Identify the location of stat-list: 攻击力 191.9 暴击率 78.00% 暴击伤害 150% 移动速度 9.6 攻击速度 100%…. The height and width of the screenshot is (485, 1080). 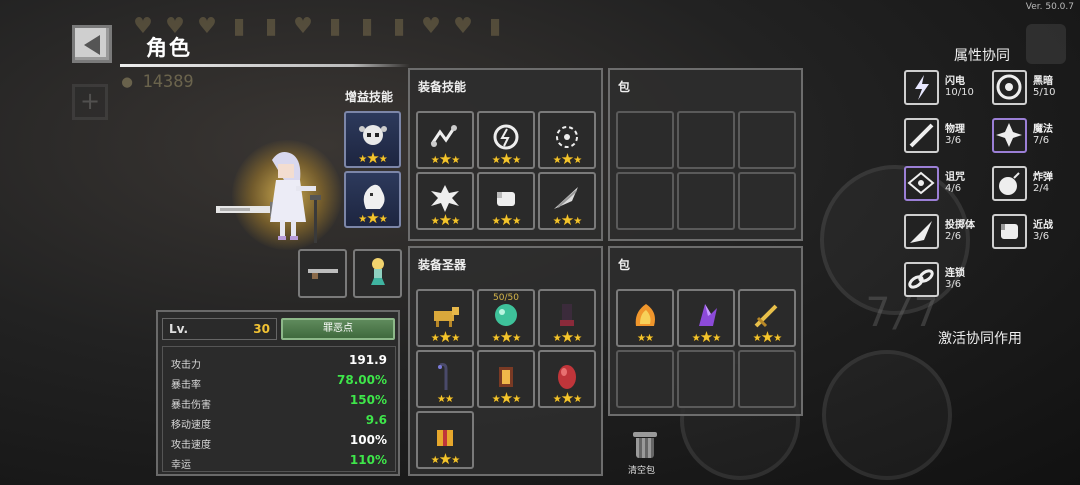
(279, 409).